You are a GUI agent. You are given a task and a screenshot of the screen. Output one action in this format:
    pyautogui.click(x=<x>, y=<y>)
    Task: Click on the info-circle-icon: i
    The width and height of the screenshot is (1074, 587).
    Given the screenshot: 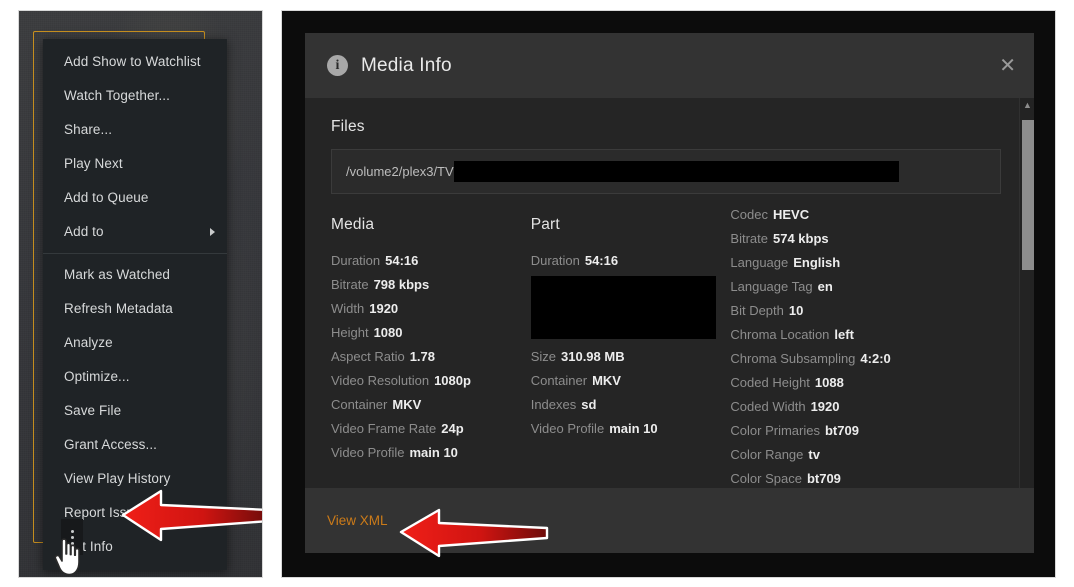 What is the action you would take?
    pyautogui.click(x=337, y=65)
    